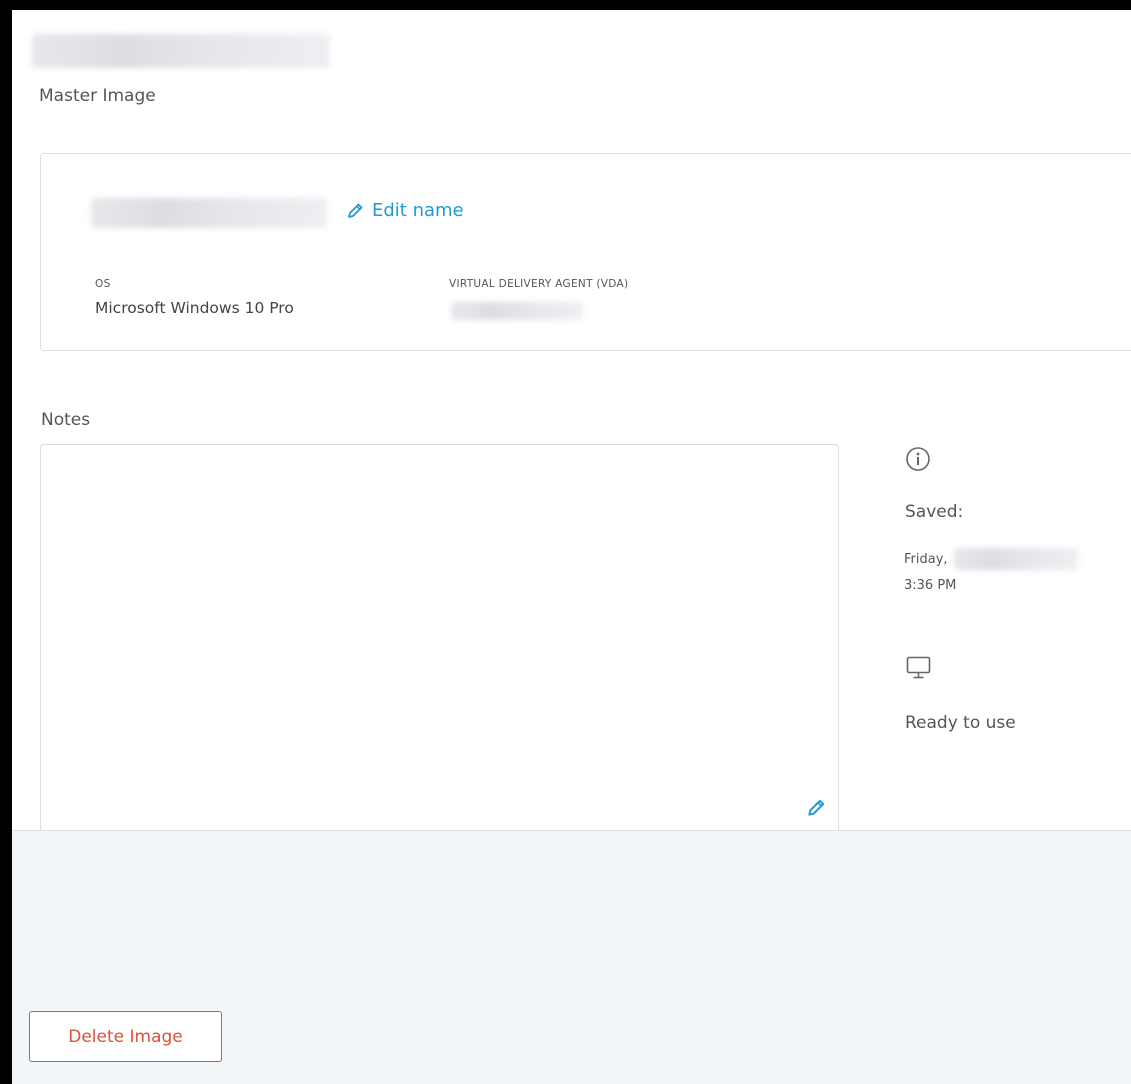 The height and width of the screenshot is (1084, 1131). Describe the element at coordinates (209, 213) in the screenshot. I see `image-name-redacted` at that location.